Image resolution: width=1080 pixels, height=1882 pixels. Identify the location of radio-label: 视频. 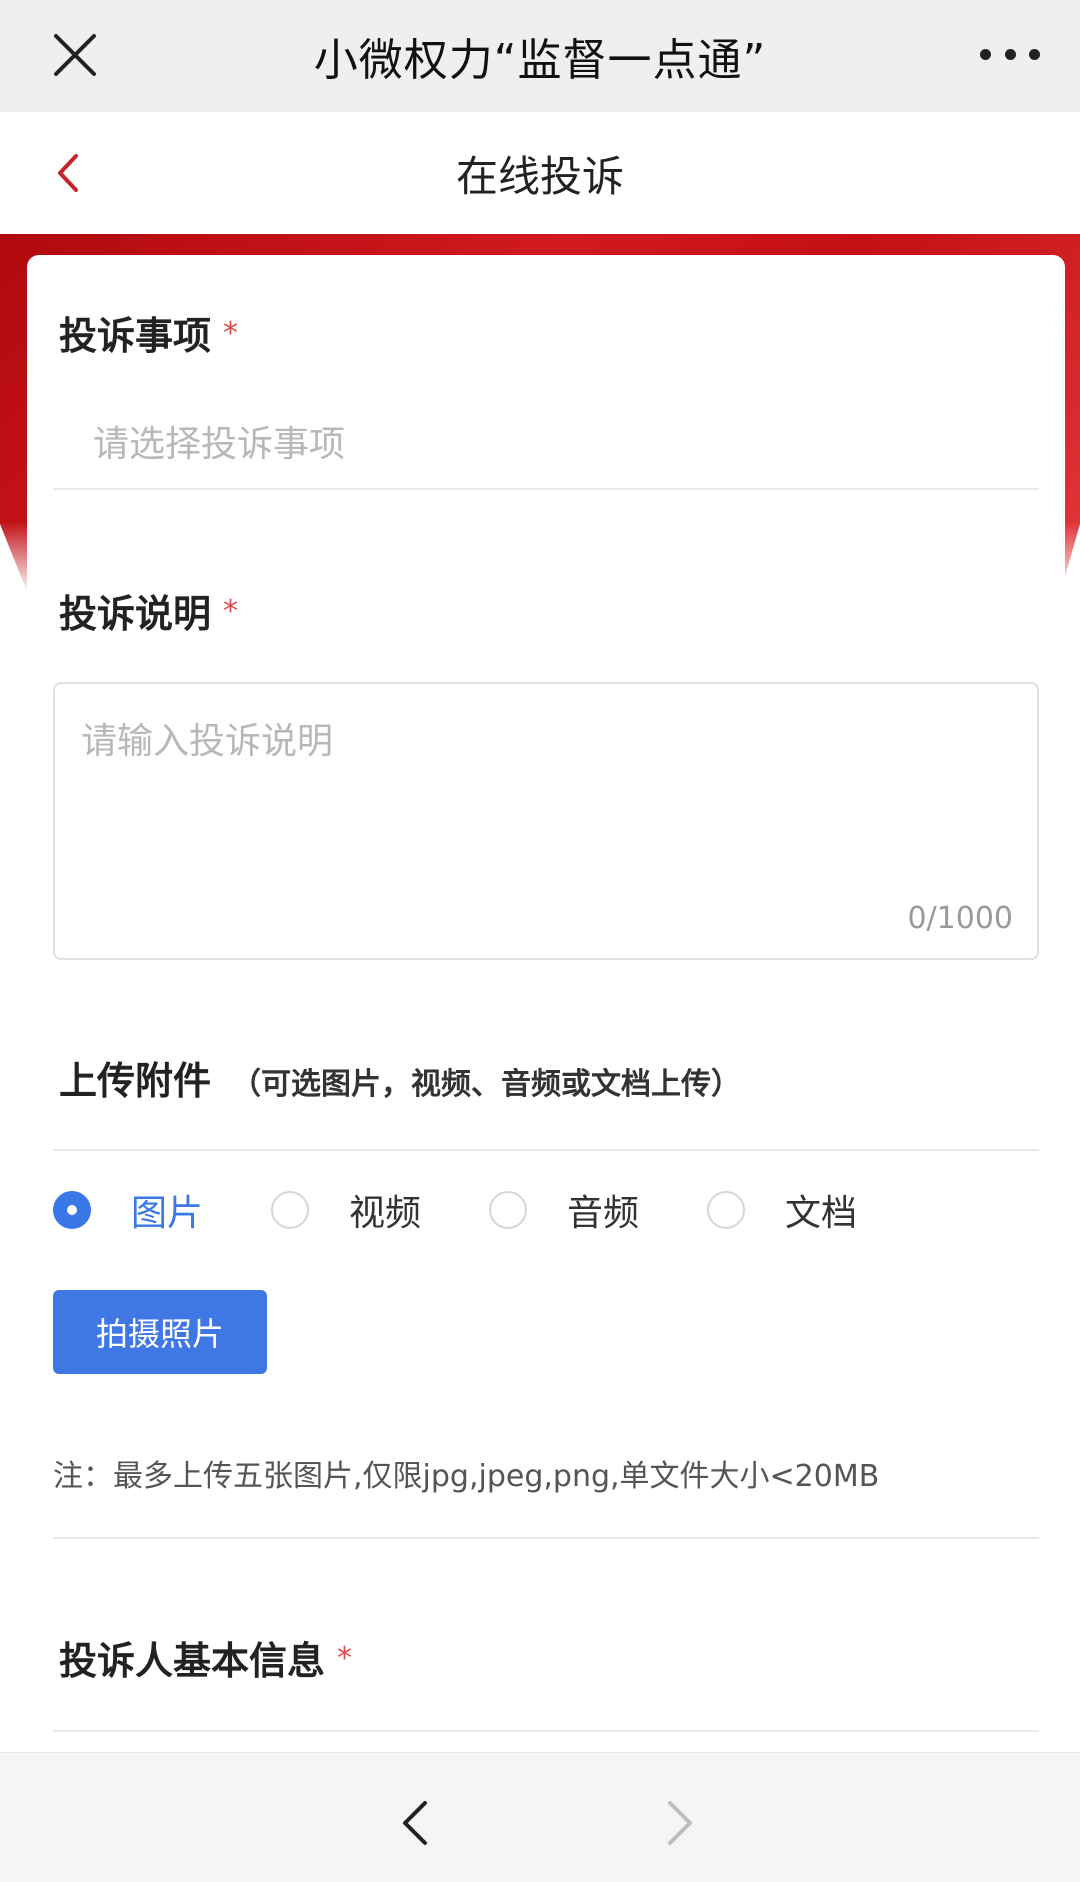
(385, 1213).